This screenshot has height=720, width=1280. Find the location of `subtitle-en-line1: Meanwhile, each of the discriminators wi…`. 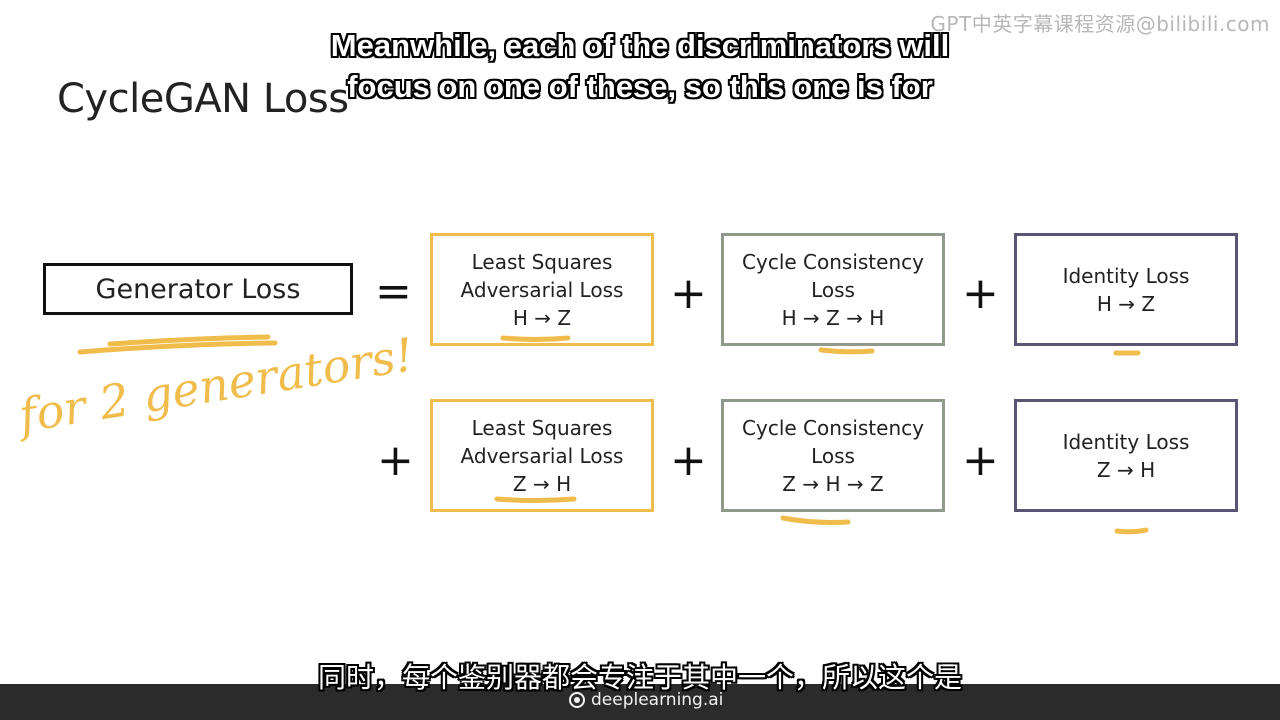

subtitle-en-line1: Meanwhile, each of the discriminators wi… is located at coordinates (640, 45).